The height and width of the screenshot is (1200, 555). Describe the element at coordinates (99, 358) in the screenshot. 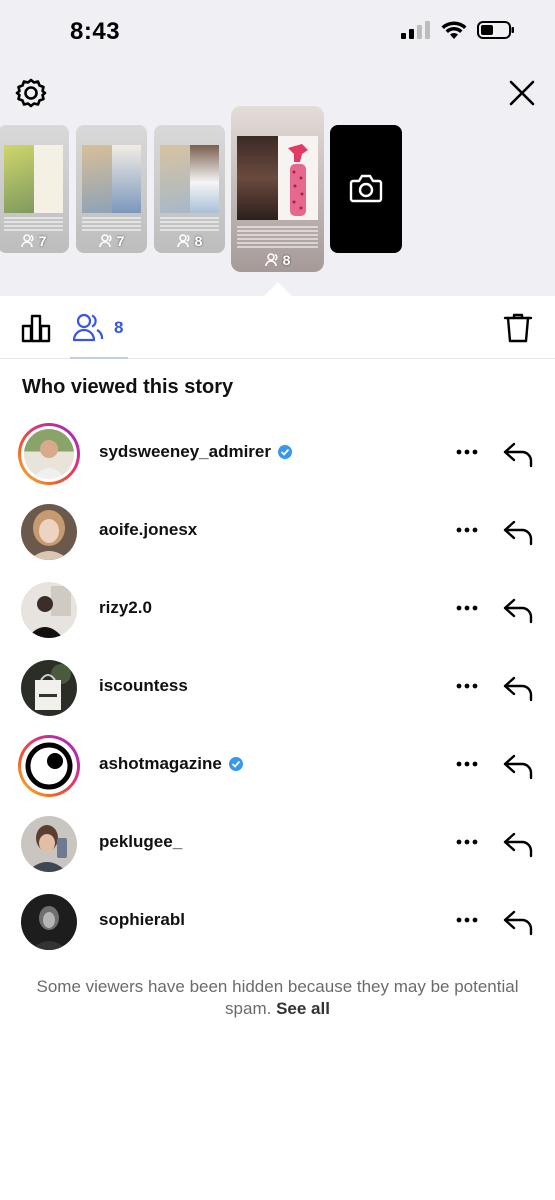

I see `active-tab-indicator` at that location.